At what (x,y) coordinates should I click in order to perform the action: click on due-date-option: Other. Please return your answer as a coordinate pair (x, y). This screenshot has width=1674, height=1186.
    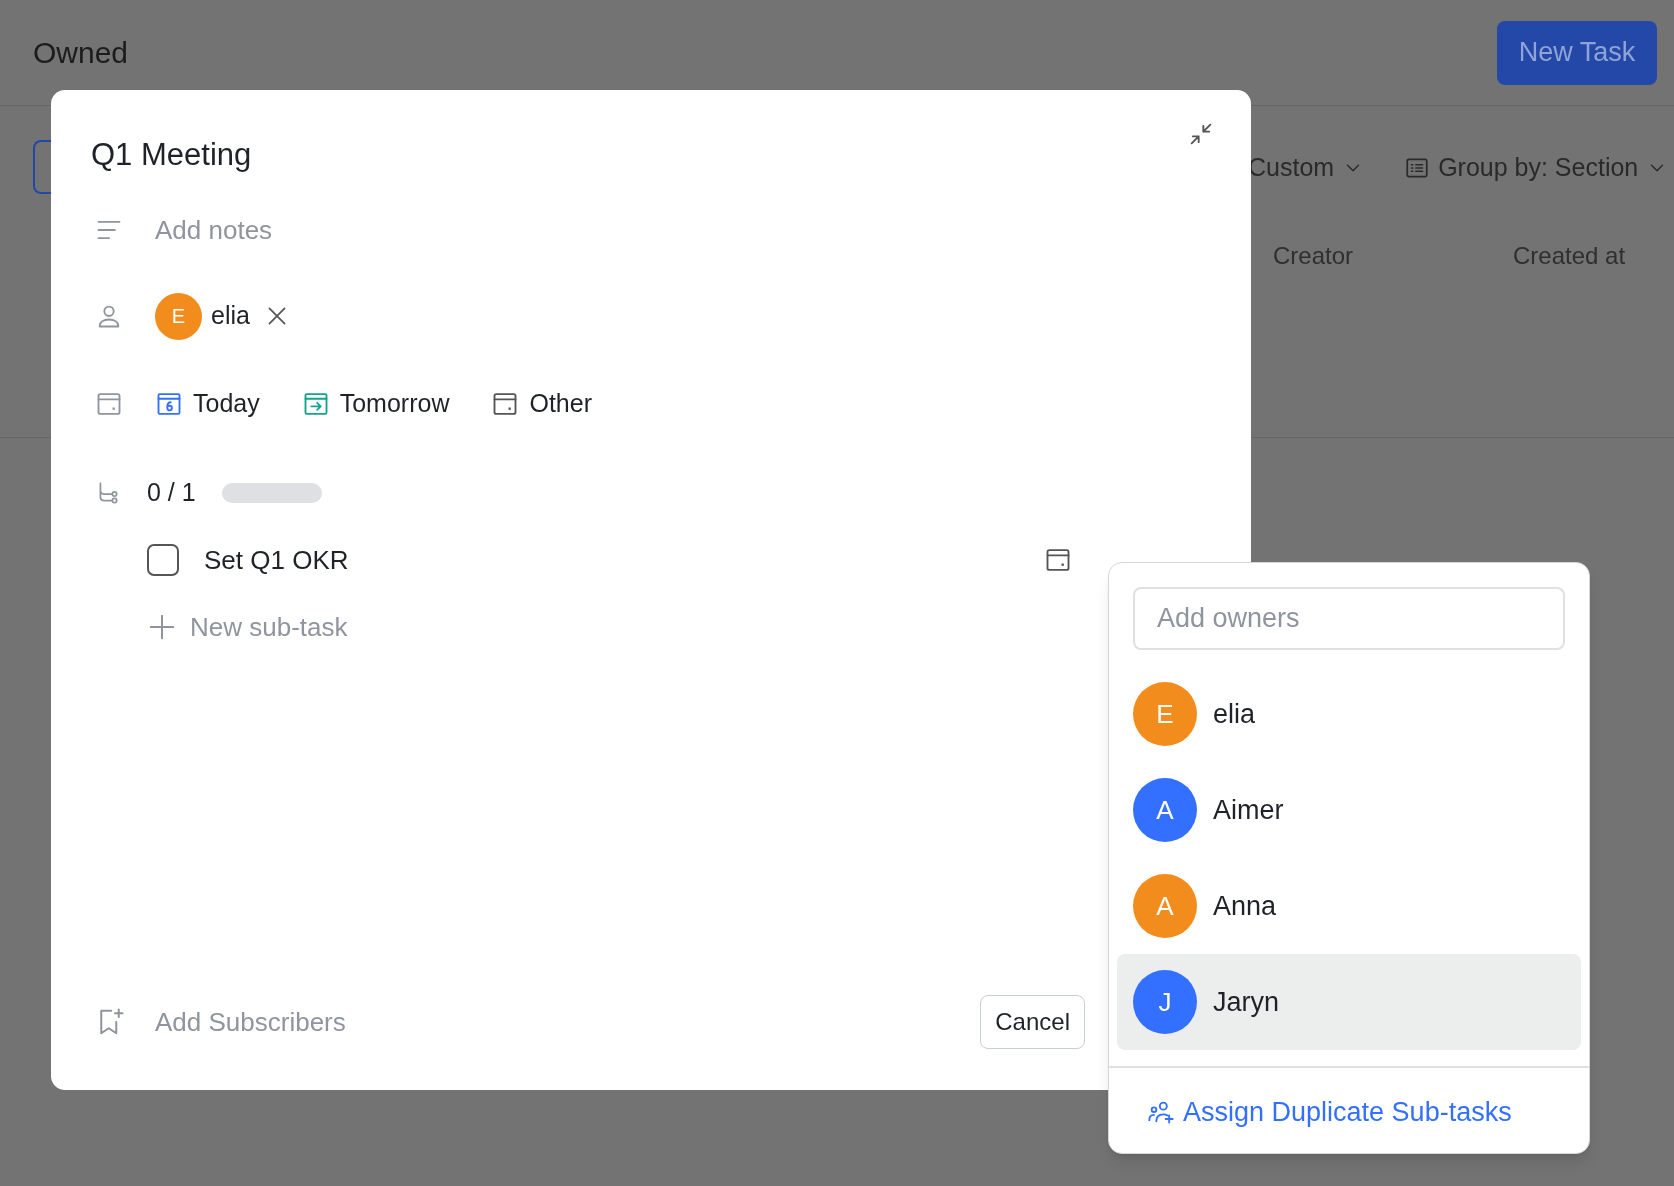
    Looking at the image, I should click on (541, 404).